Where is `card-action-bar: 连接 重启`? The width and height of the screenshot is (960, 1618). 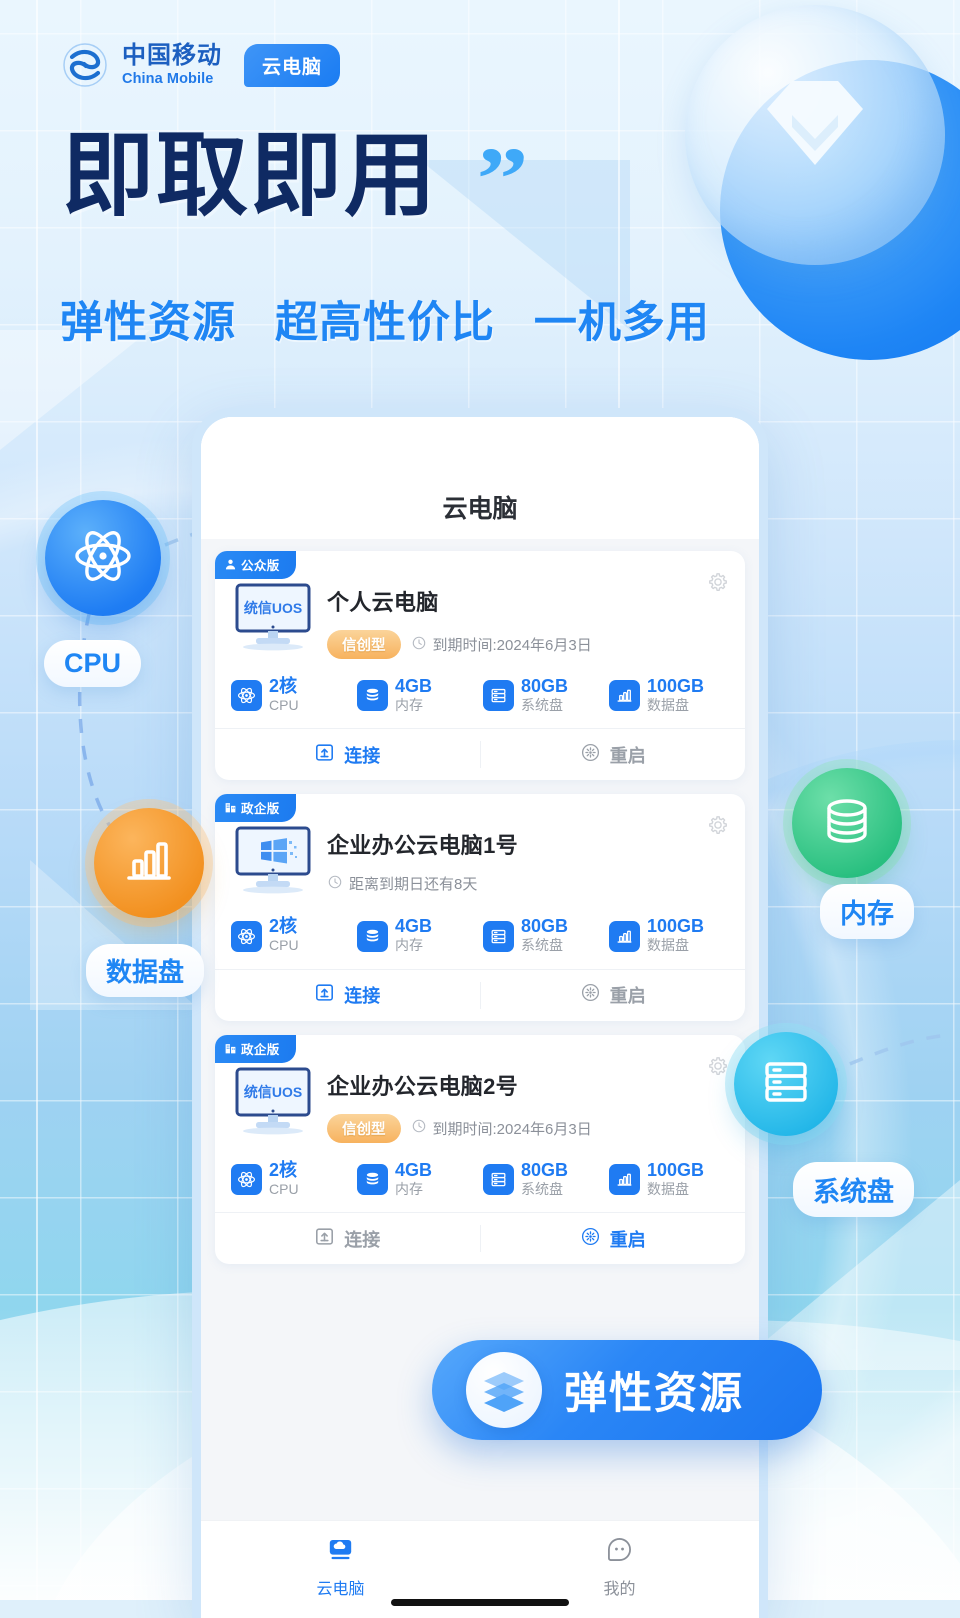
card-action-bar: 连接 重启 is located at coordinates (480, 994).